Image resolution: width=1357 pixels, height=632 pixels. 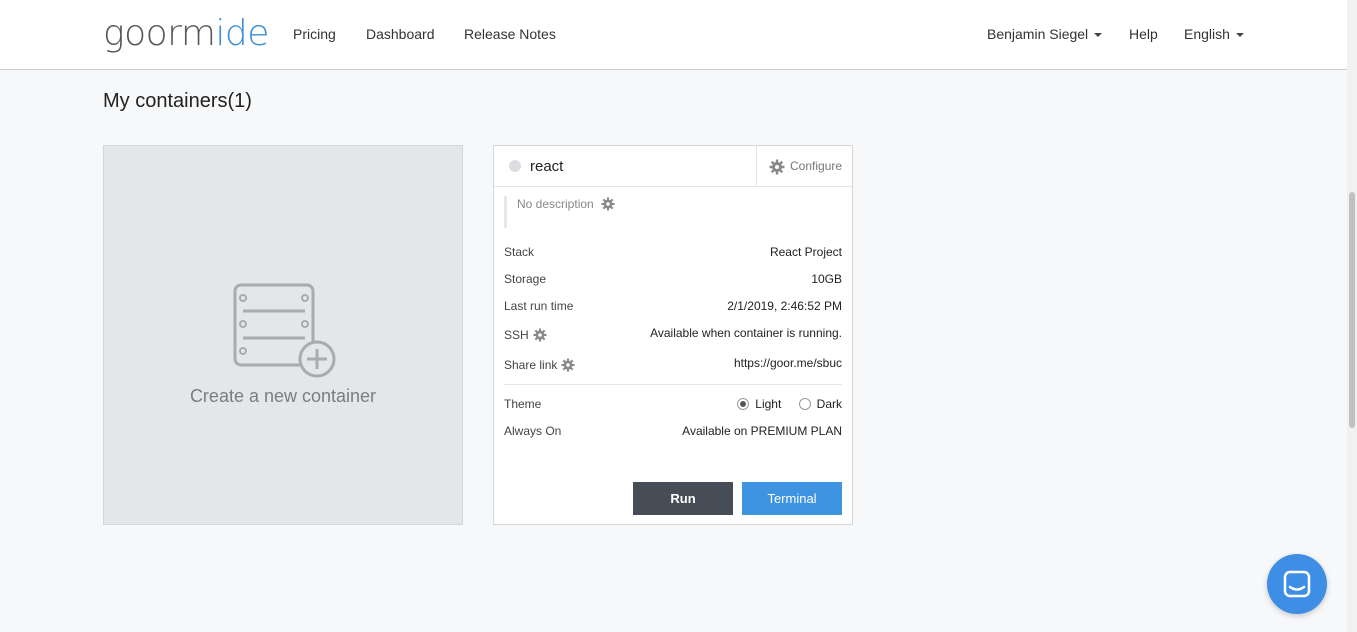 What do you see at coordinates (519, 252) in the screenshot?
I see `stack-label: Stack` at bounding box center [519, 252].